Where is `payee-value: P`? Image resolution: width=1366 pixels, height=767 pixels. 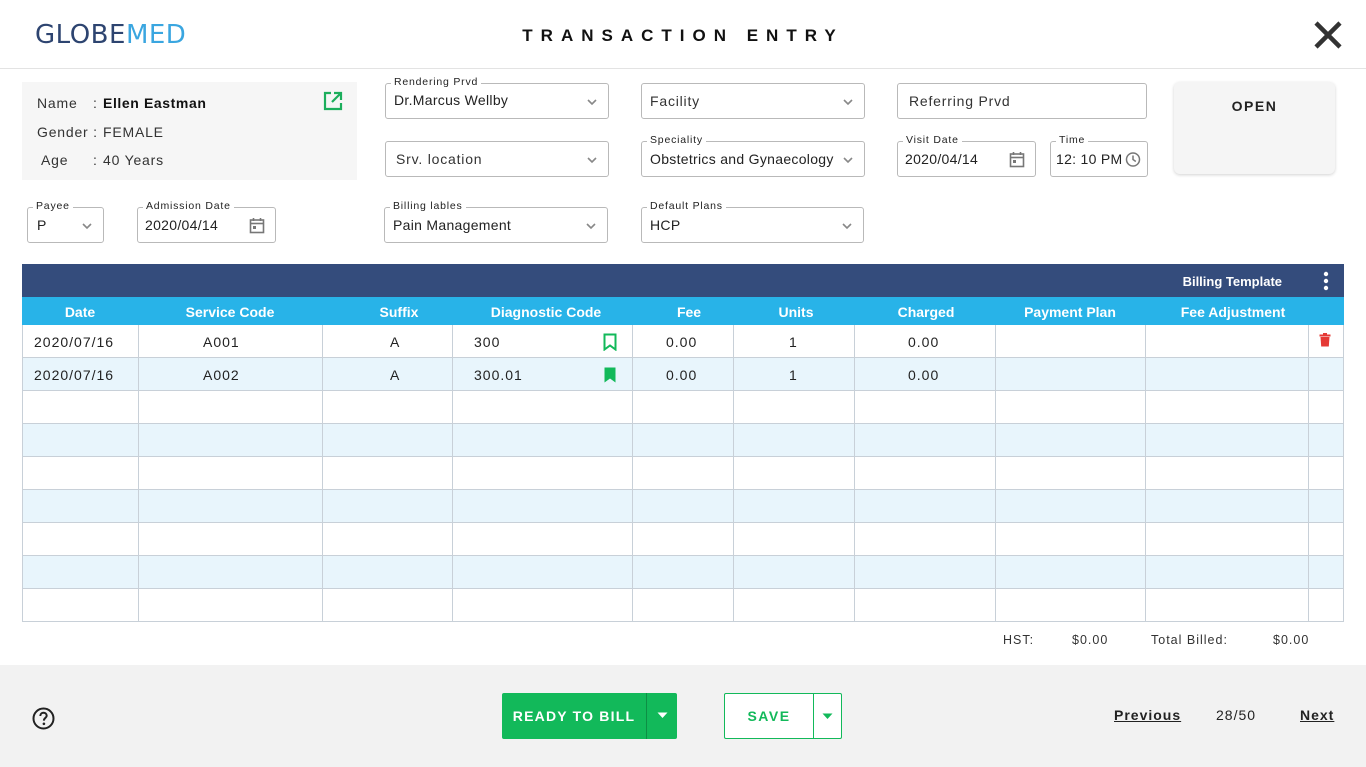 payee-value: P is located at coordinates (42, 225).